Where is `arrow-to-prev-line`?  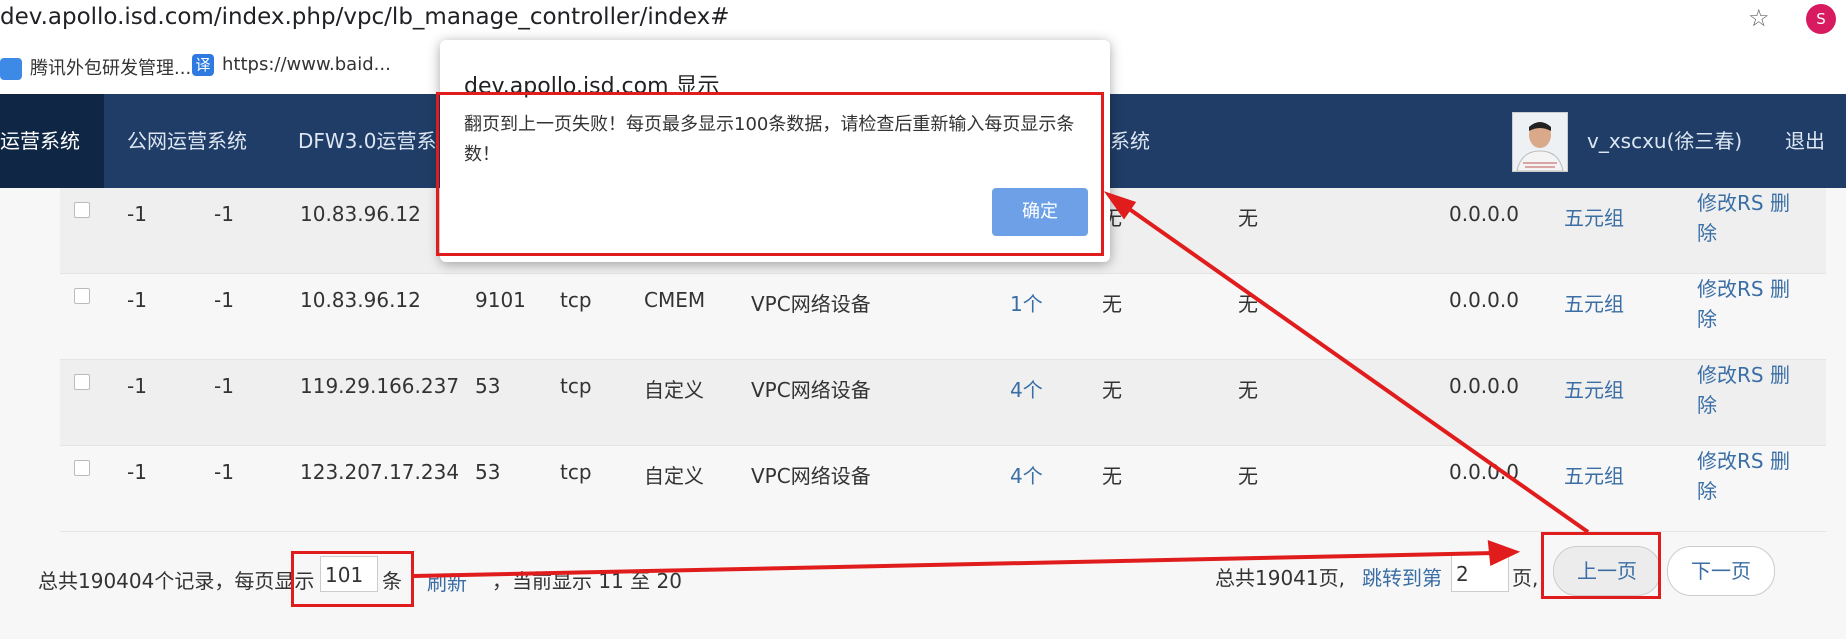
arrow-to-prev-line is located at coordinates (954, 564).